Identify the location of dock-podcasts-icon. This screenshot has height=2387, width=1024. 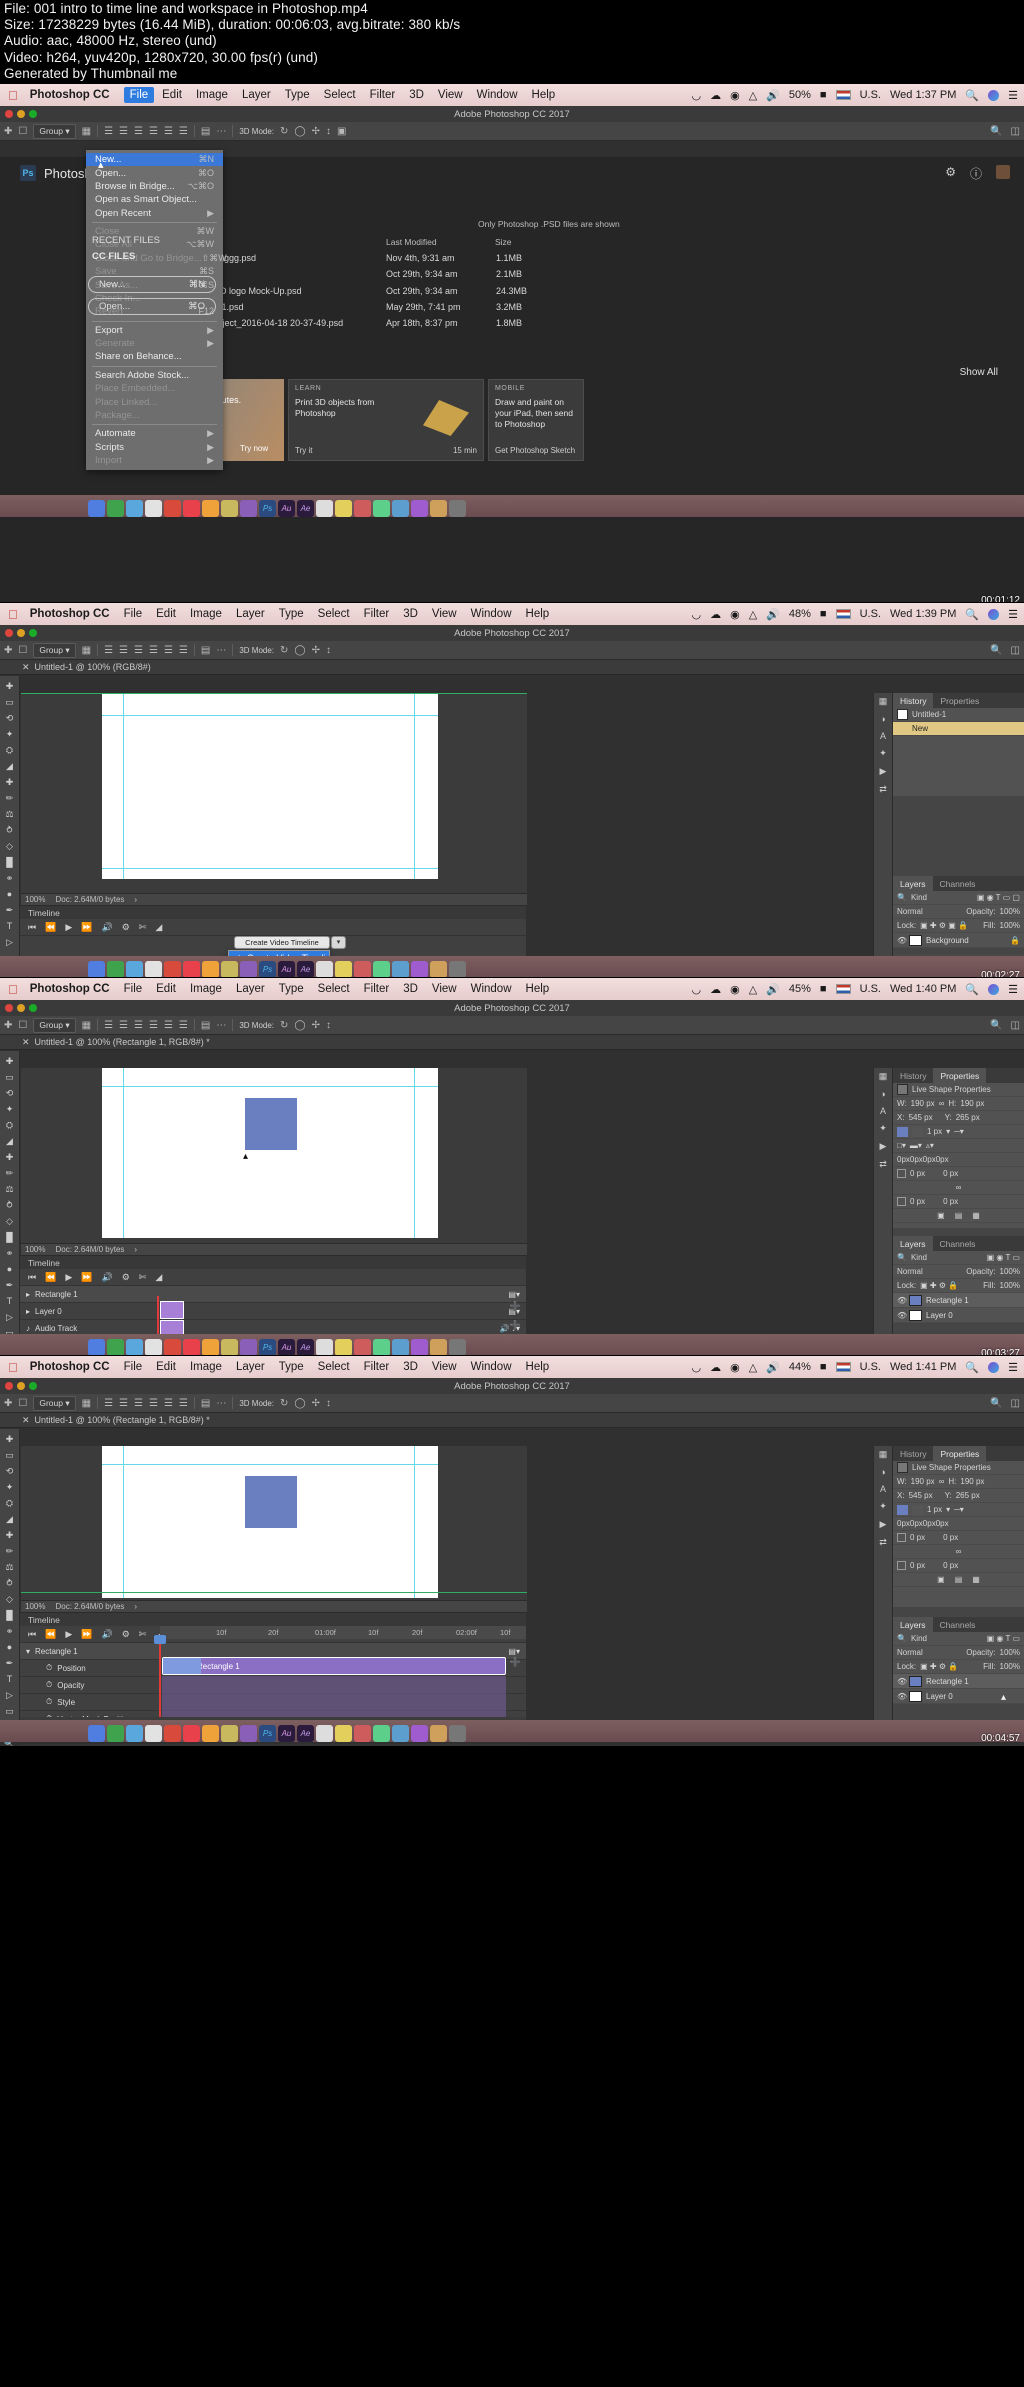
(248, 509).